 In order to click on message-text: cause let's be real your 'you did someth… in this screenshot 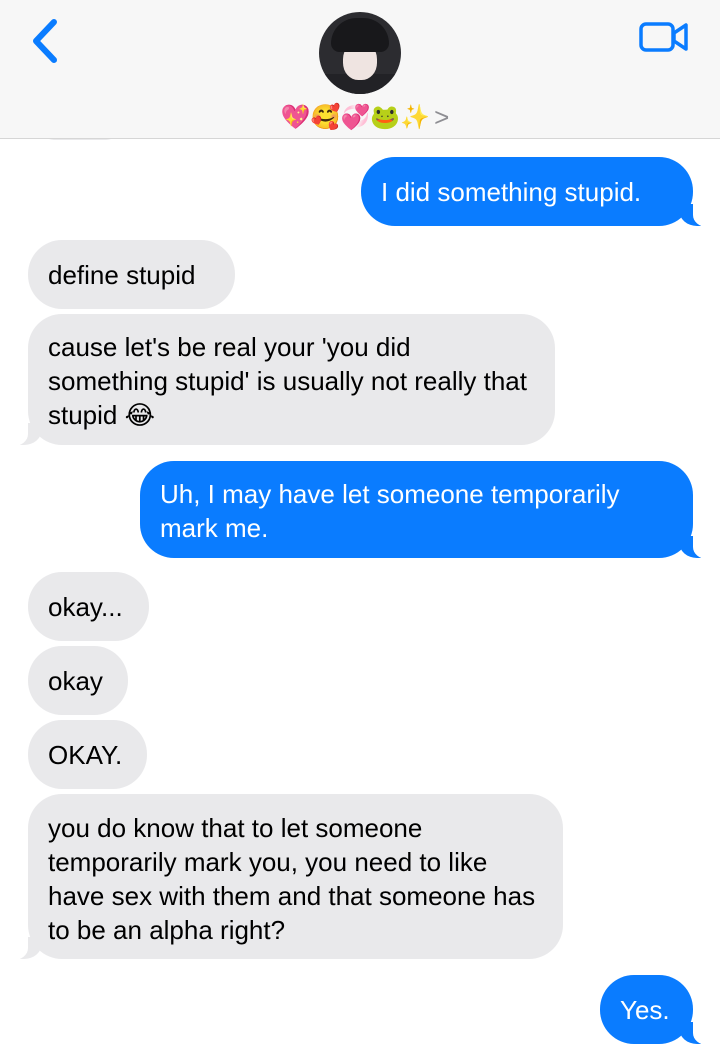, I will do `click(287, 381)`.